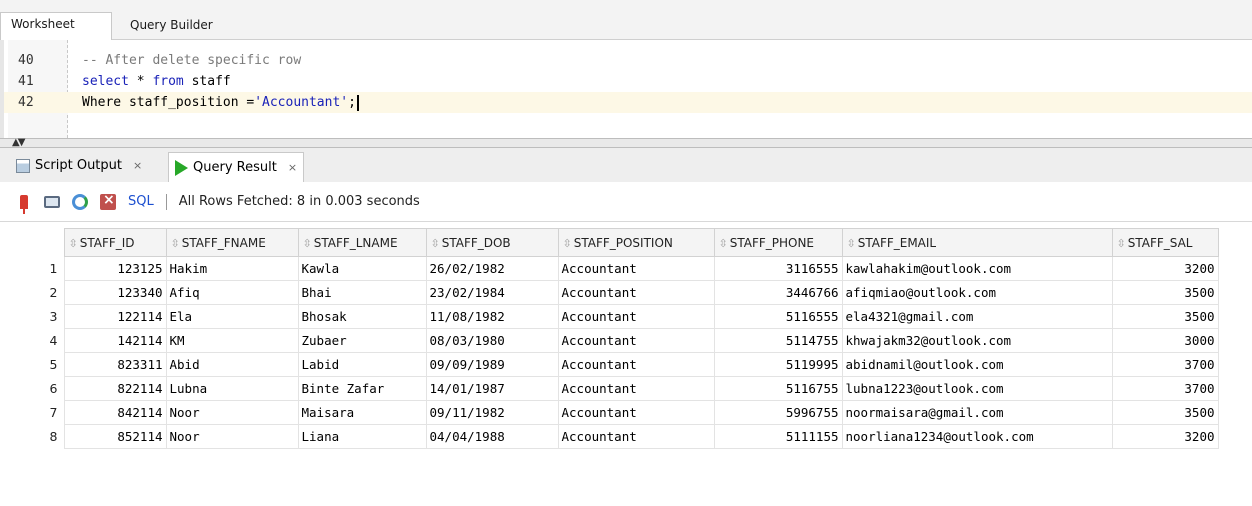  What do you see at coordinates (977, 316) in the screenshot?
I see `table-cell: ela4321@gmail.com` at bounding box center [977, 316].